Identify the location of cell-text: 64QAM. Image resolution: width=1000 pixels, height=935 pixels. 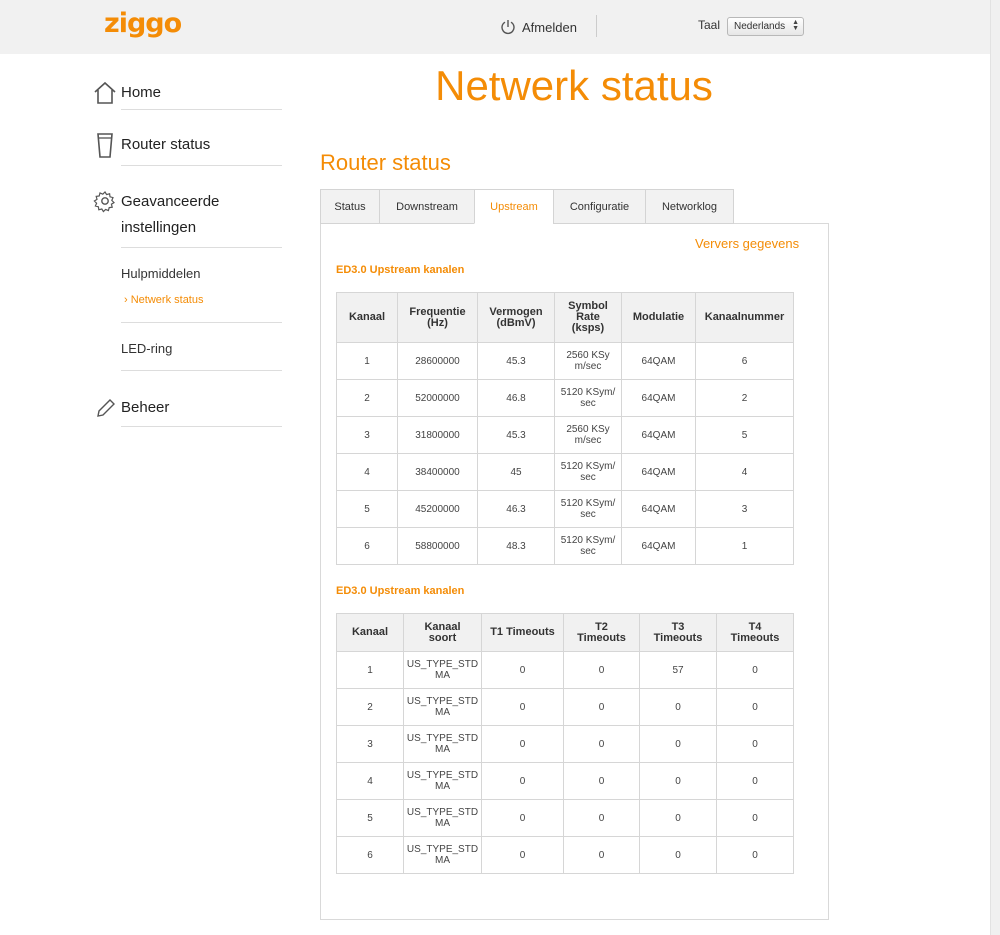
(658, 472).